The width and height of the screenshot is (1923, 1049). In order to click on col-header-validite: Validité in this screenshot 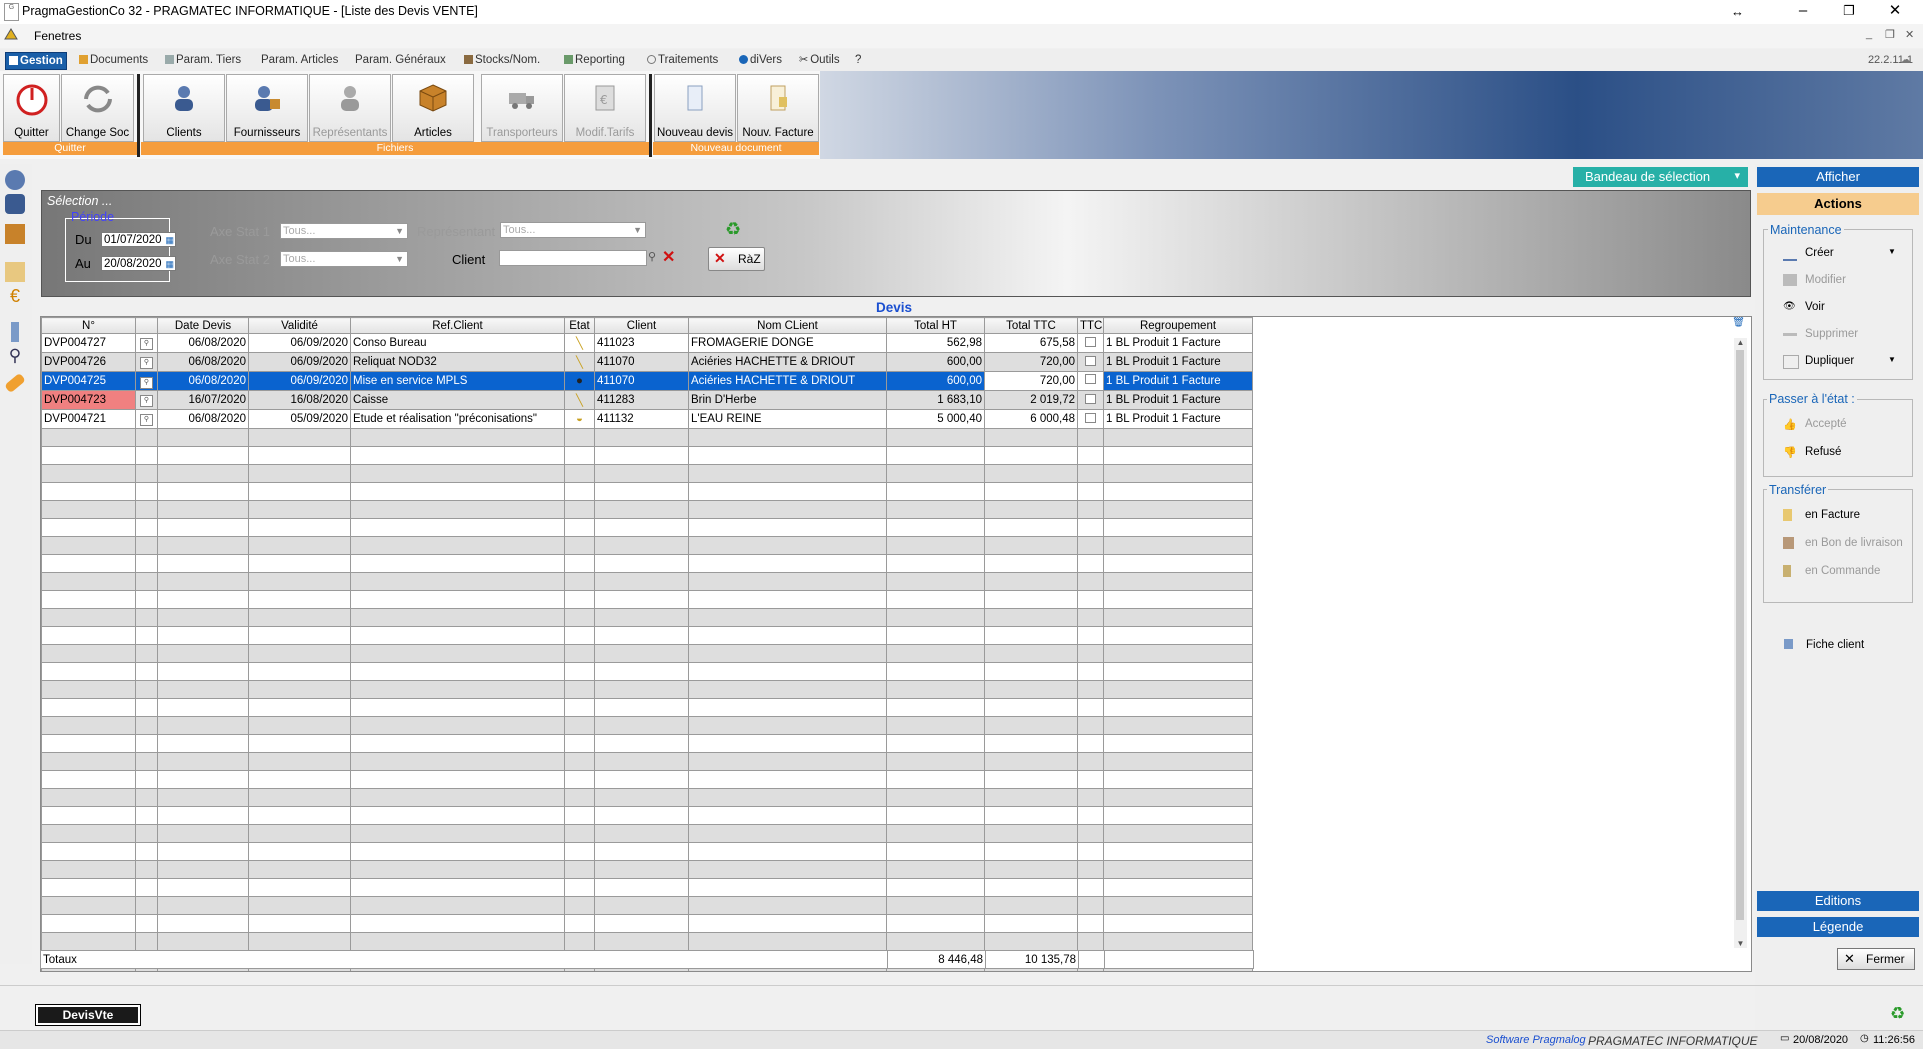, I will do `click(299, 325)`.